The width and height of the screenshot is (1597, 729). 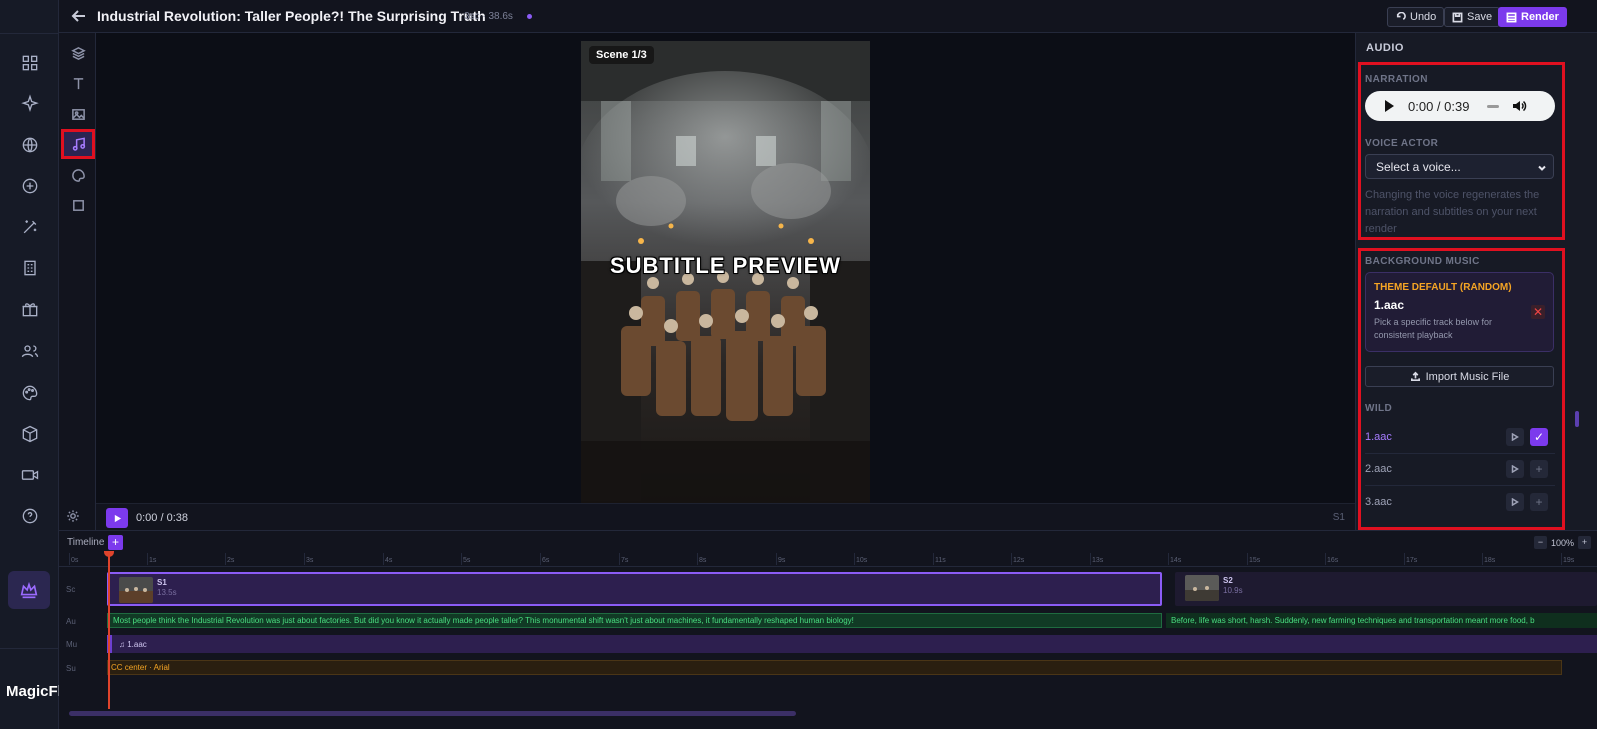 What do you see at coordinates (1331, 559) in the screenshot?
I see `ruler-tick: 16s` at bounding box center [1331, 559].